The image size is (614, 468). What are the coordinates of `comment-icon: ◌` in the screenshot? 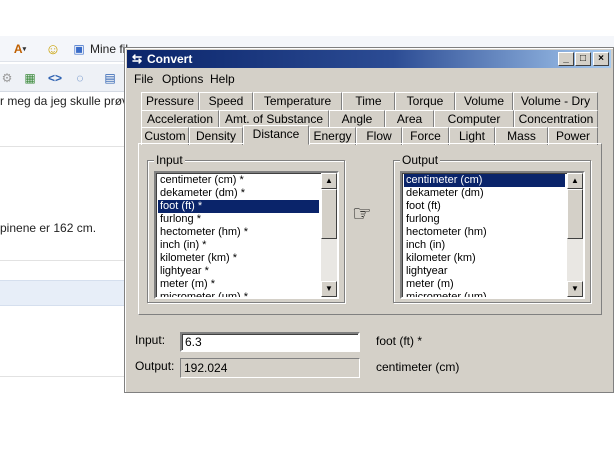 It's located at (80, 78).